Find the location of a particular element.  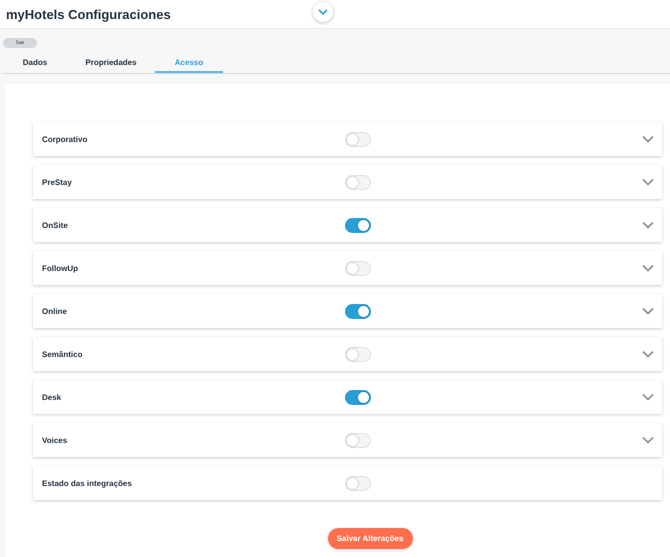

page-title: myHotels Configuraciones is located at coordinates (88, 14).